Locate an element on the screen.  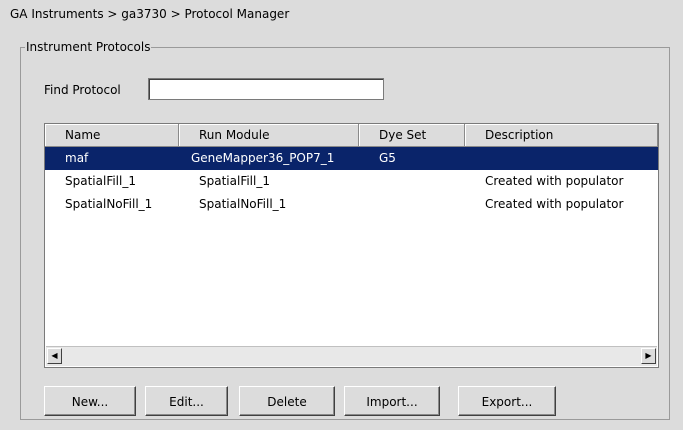
cell-name: SpatialNoFill_1 is located at coordinates (109, 204).